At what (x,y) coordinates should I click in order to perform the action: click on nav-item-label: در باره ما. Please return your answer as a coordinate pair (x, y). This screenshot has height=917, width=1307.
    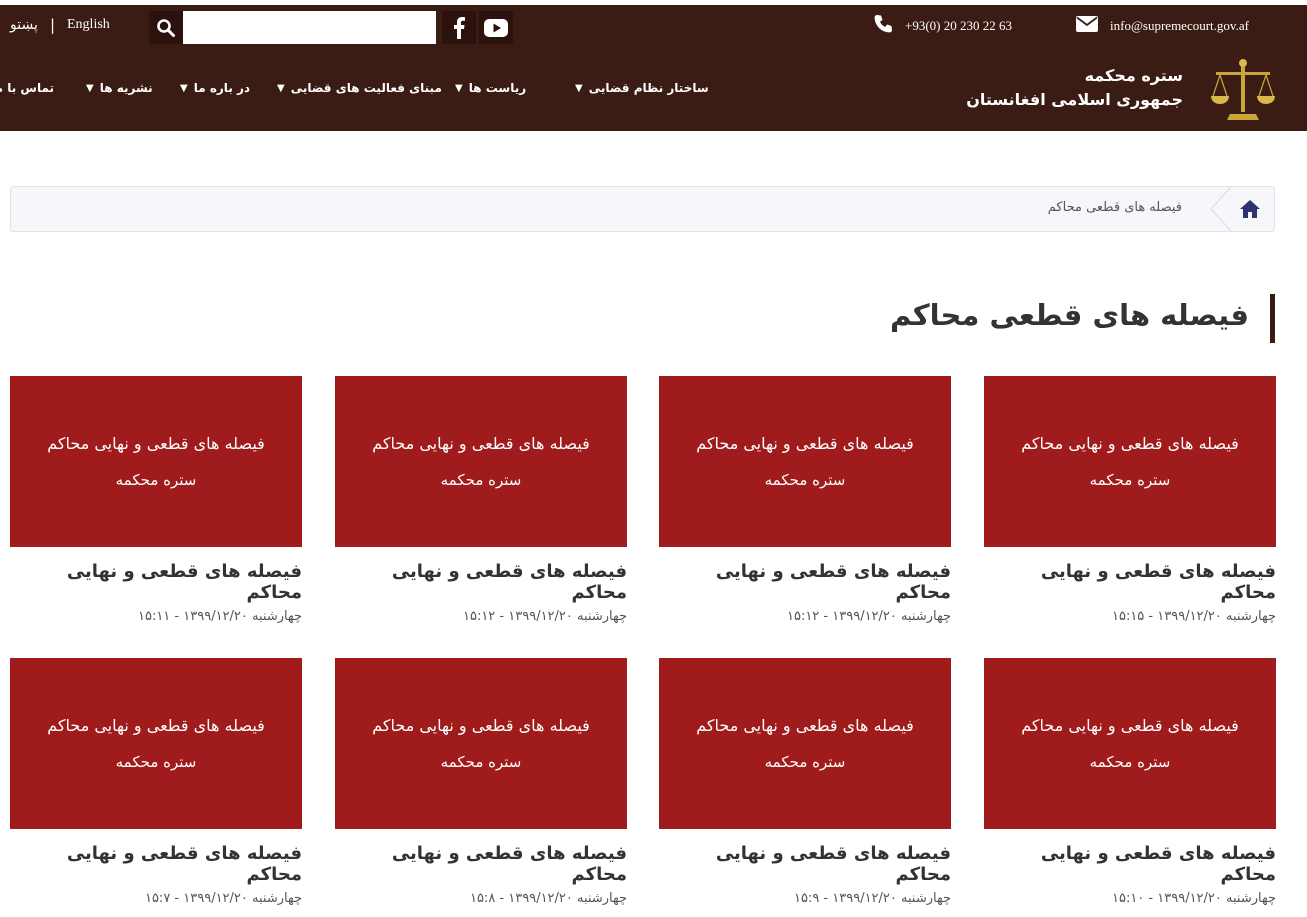
    Looking at the image, I should click on (222, 88).